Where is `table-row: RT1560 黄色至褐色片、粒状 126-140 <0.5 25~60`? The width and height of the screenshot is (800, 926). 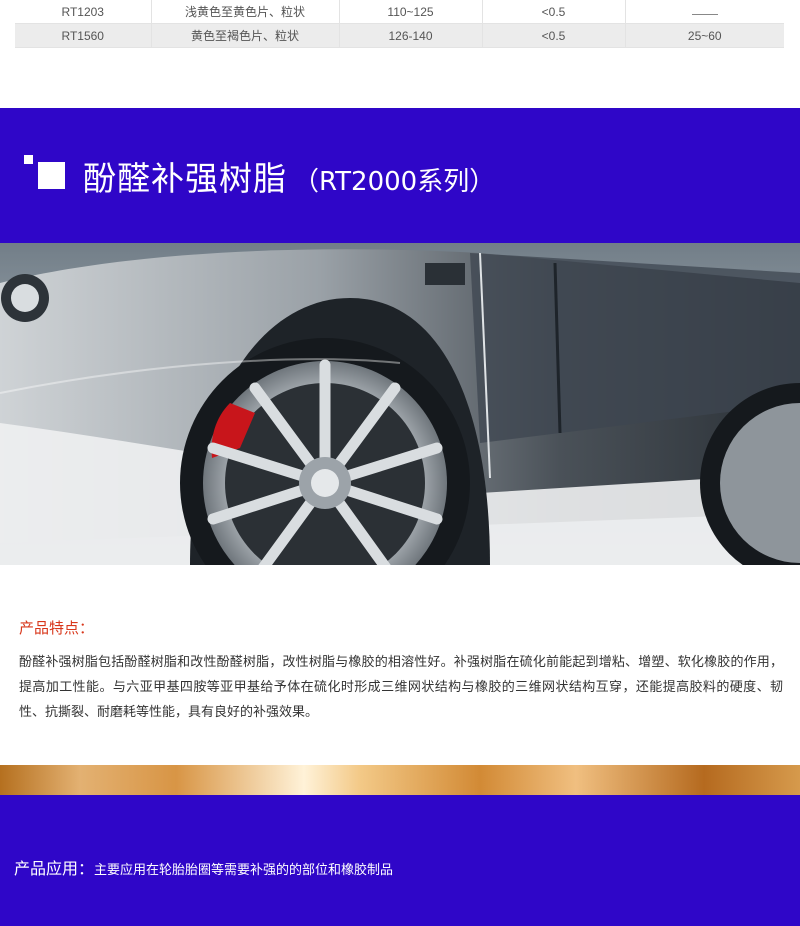 table-row: RT1560 黄色至褐色片、粒状 126-140 <0.5 25~60 is located at coordinates (399, 35).